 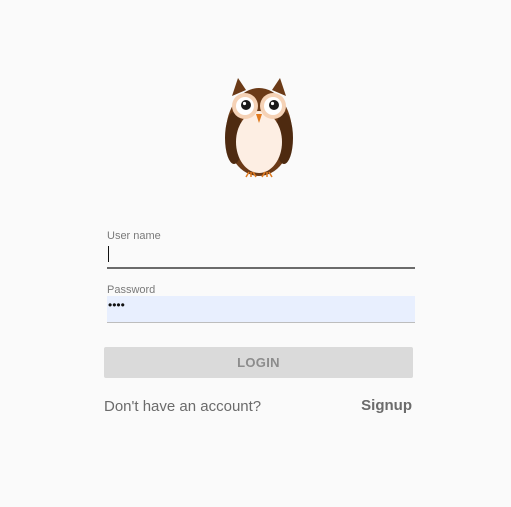 What do you see at coordinates (386, 405) in the screenshot?
I see `signup-link: Signup` at bounding box center [386, 405].